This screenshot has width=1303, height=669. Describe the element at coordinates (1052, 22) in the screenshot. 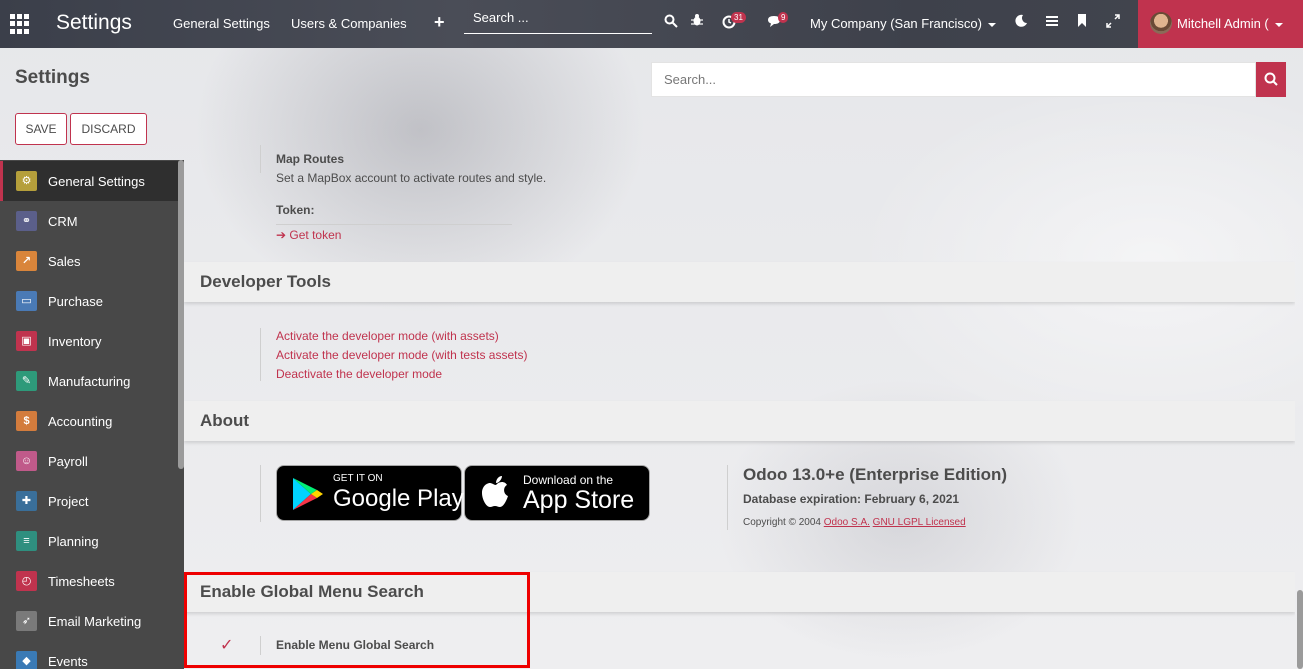

I see `list-menu-icon` at that location.